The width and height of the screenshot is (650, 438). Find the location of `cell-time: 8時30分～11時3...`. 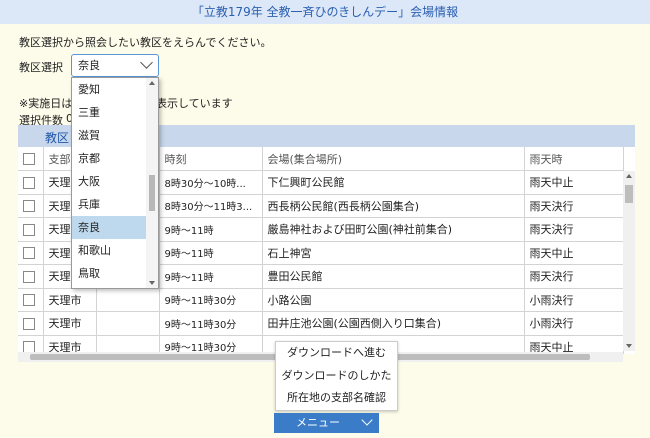

cell-time: 8時30分～11時3... is located at coordinates (211, 206).